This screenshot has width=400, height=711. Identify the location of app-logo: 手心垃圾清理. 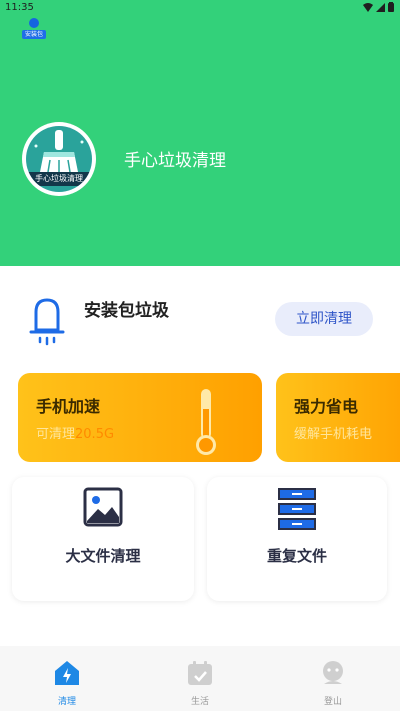
(59, 159).